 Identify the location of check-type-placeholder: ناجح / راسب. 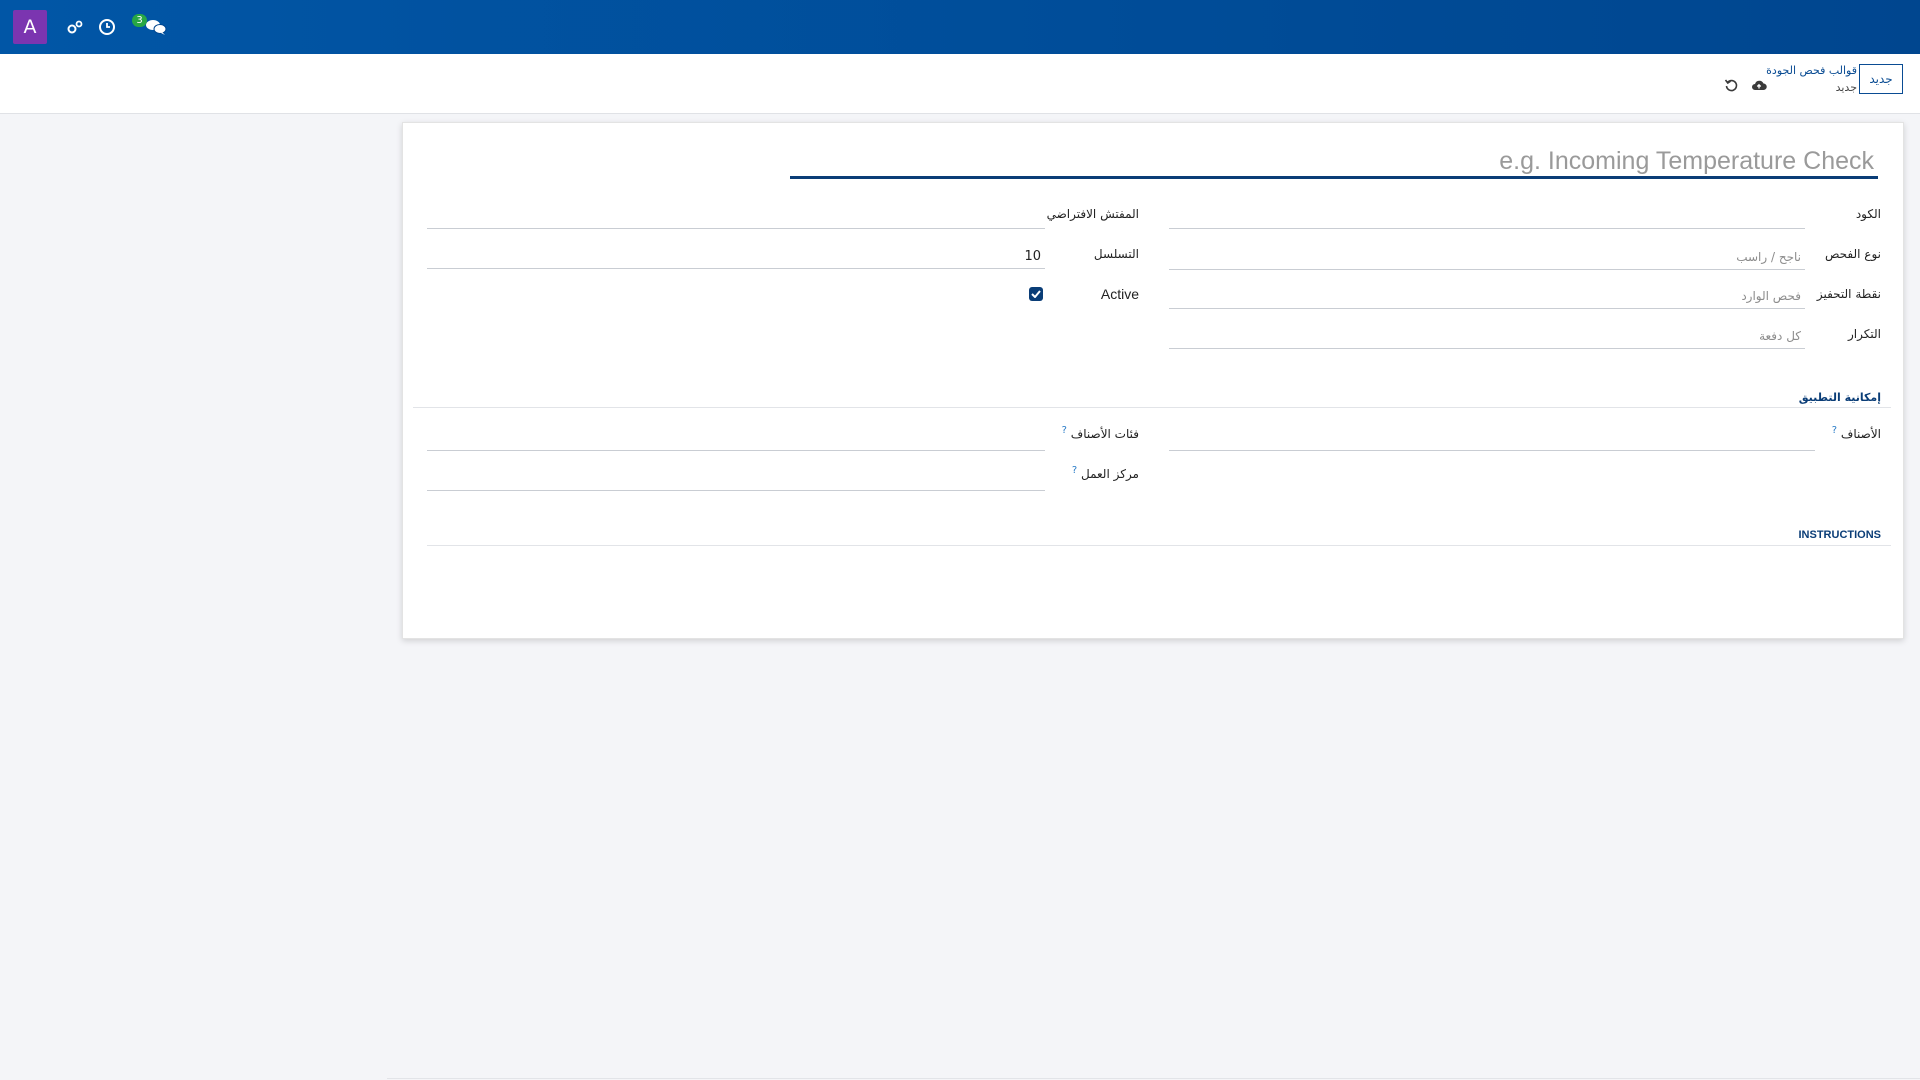
(1768, 257).